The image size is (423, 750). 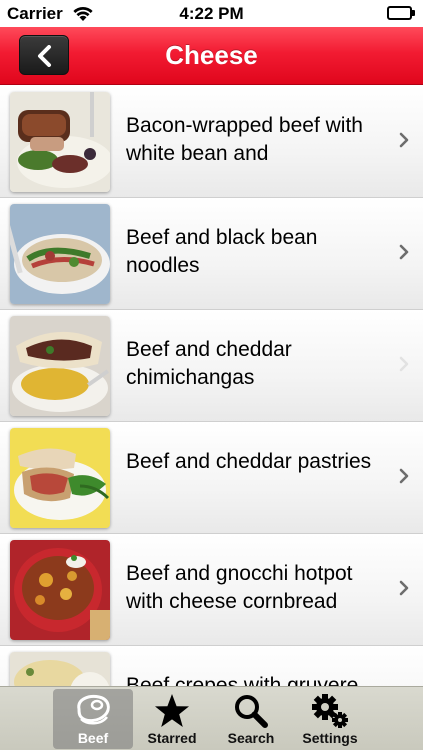 What do you see at coordinates (60, 142) in the screenshot?
I see `bacon-wrapped-beef-photo` at bounding box center [60, 142].